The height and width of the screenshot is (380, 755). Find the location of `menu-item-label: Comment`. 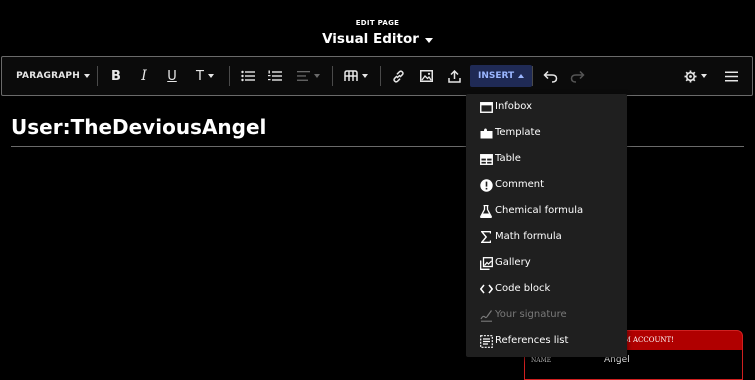

menu-item-label: Comment is located at coordinates (519, 184).